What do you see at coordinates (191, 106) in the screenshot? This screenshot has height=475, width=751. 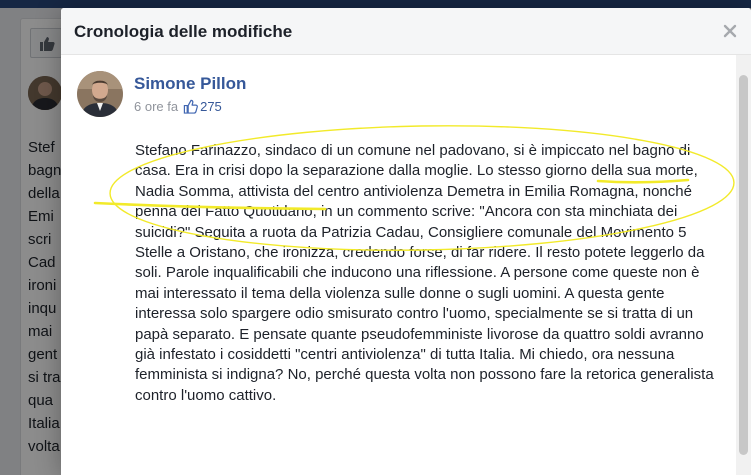 I see `like-icon` at bounding box center [191, 106].